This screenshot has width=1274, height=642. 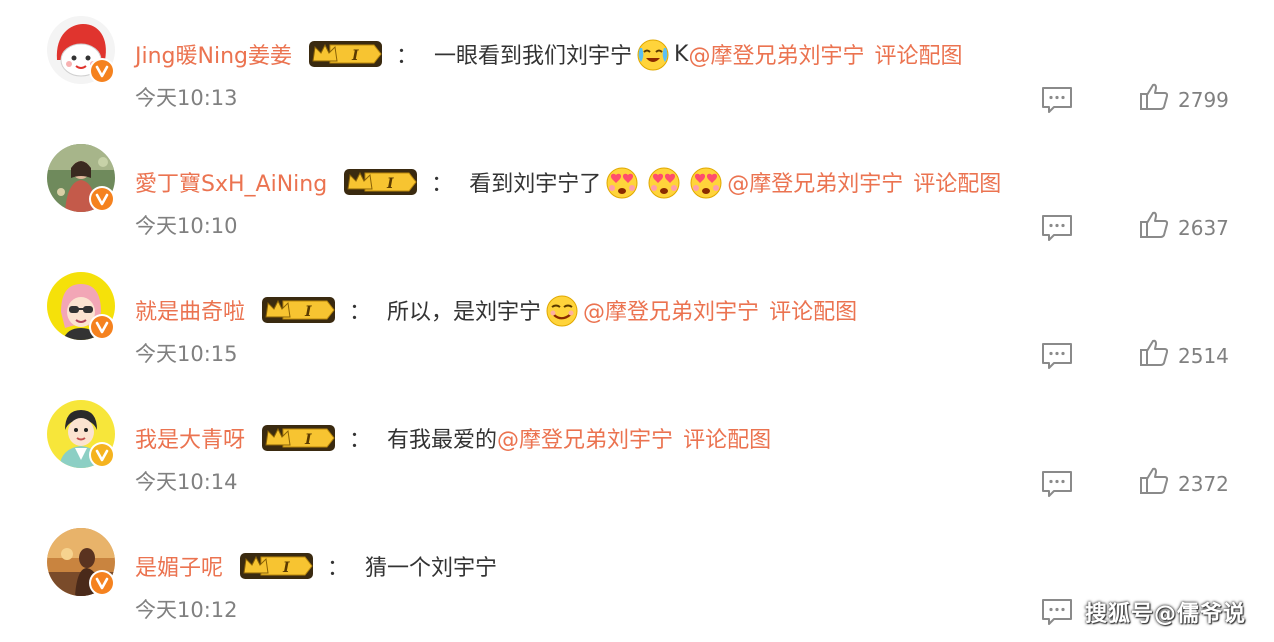 I want to click on comment-text: 一眼看到我们刘宇宁, so click(x=533, y=56).